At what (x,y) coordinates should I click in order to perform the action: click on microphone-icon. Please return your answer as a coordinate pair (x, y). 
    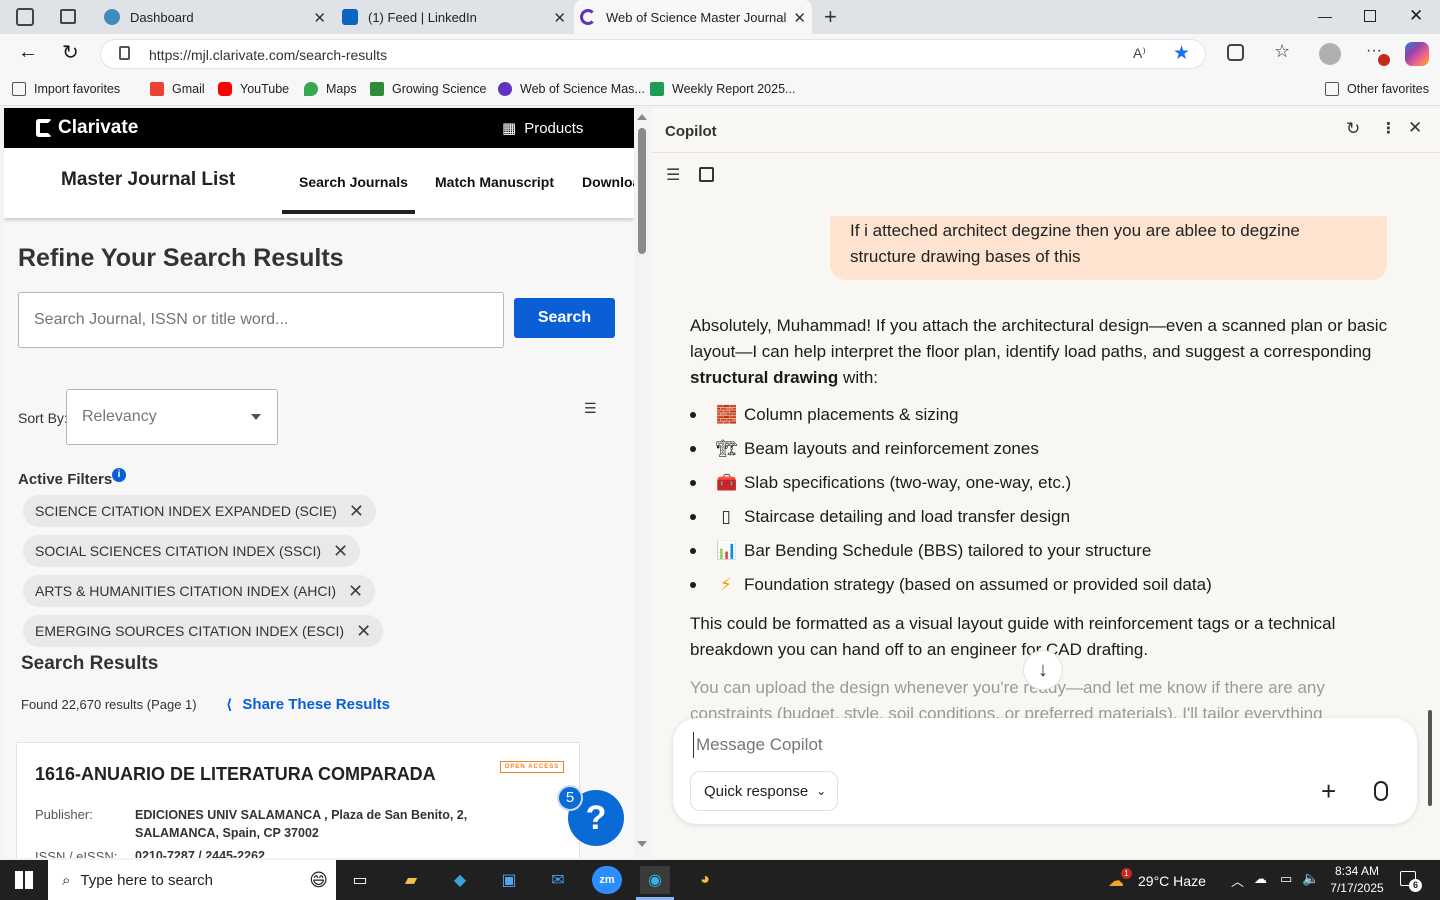
    Looking at the image, I should click on (1381, 791).